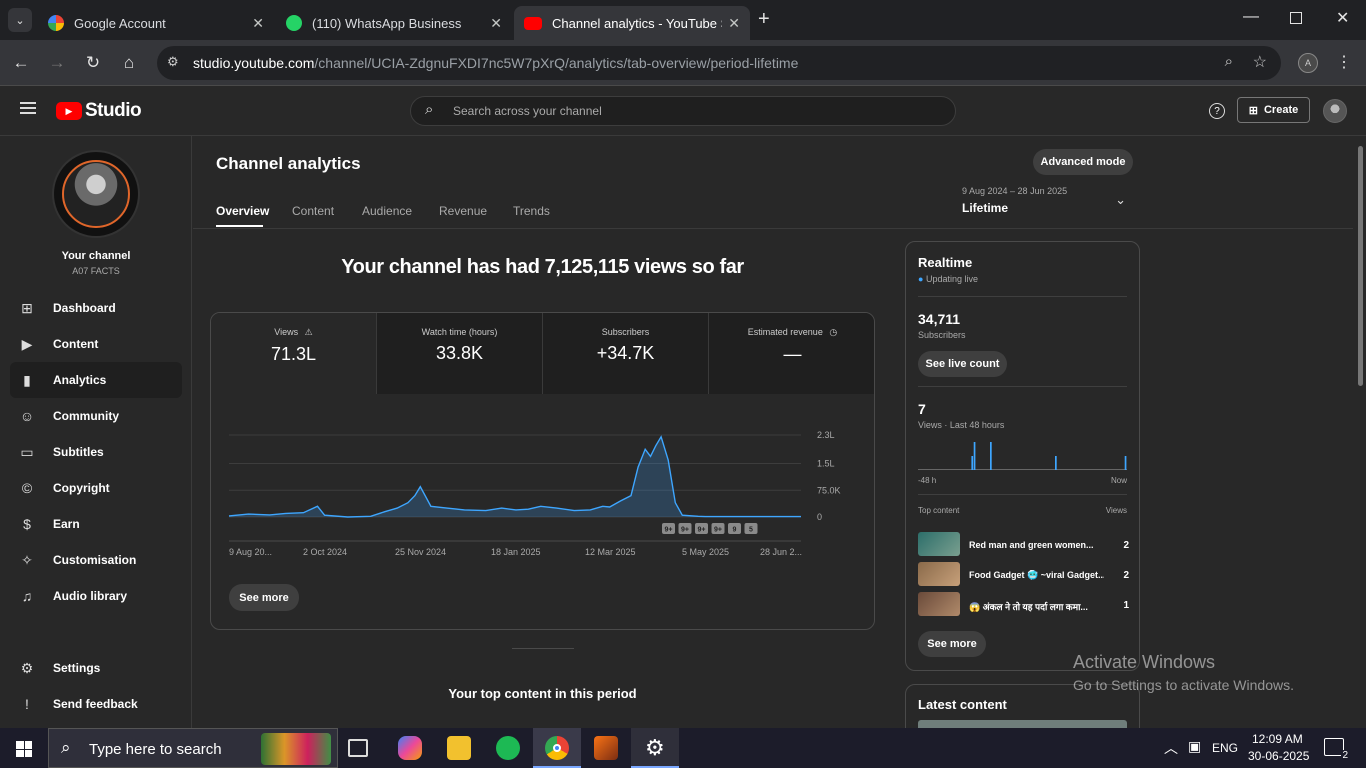  Describe the element at coordinates (1296, 18) in the screenshot. I see `restore-button` at that location.